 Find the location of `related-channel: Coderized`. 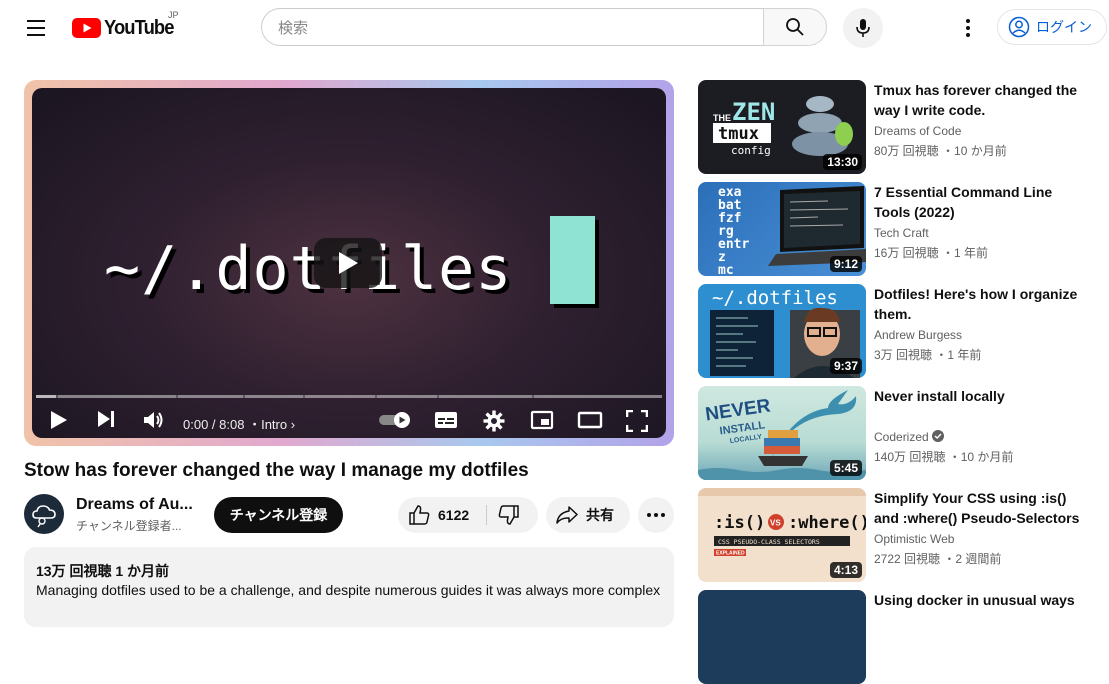

related-channel: Coderized is located at coordinates (909, 437).